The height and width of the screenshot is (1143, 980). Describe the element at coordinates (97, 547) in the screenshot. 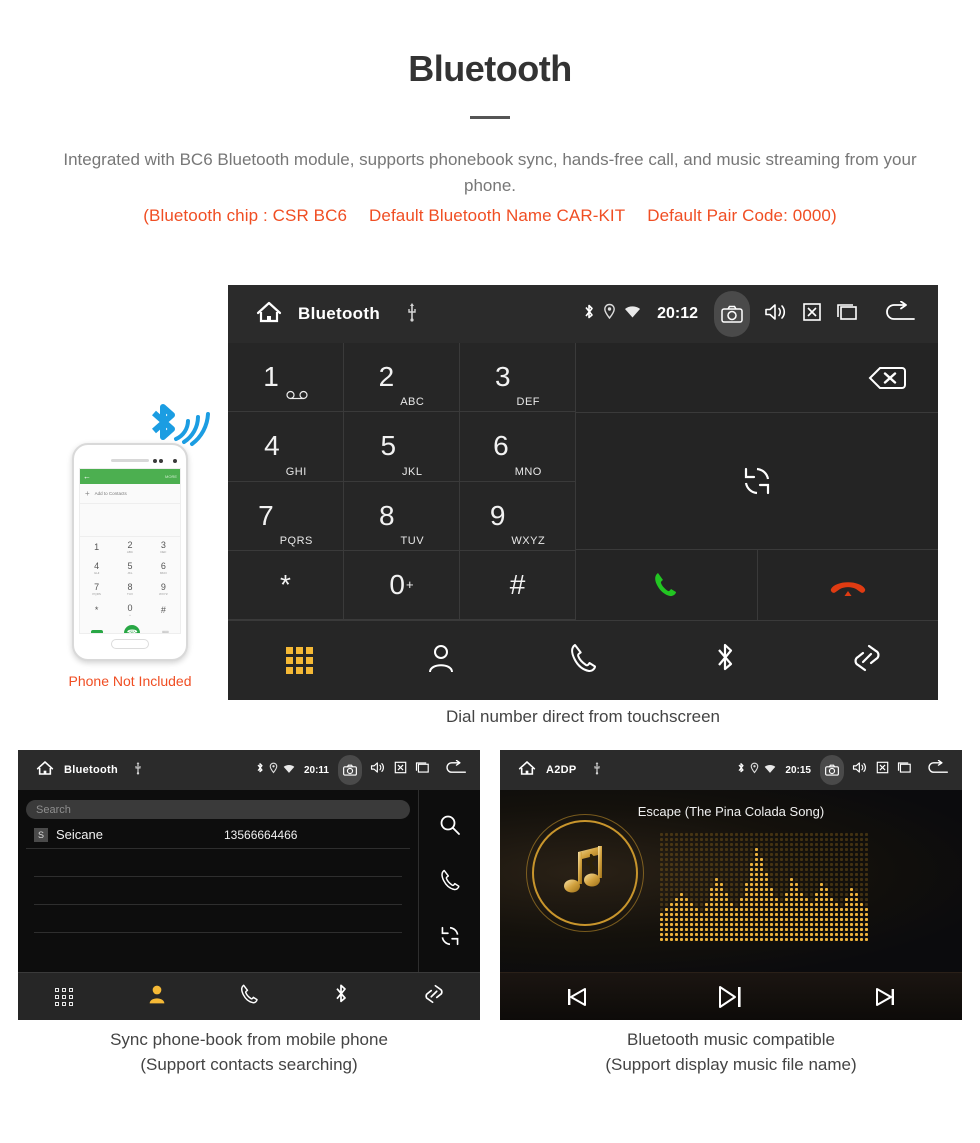

I see `phone-key: 1` at that location.